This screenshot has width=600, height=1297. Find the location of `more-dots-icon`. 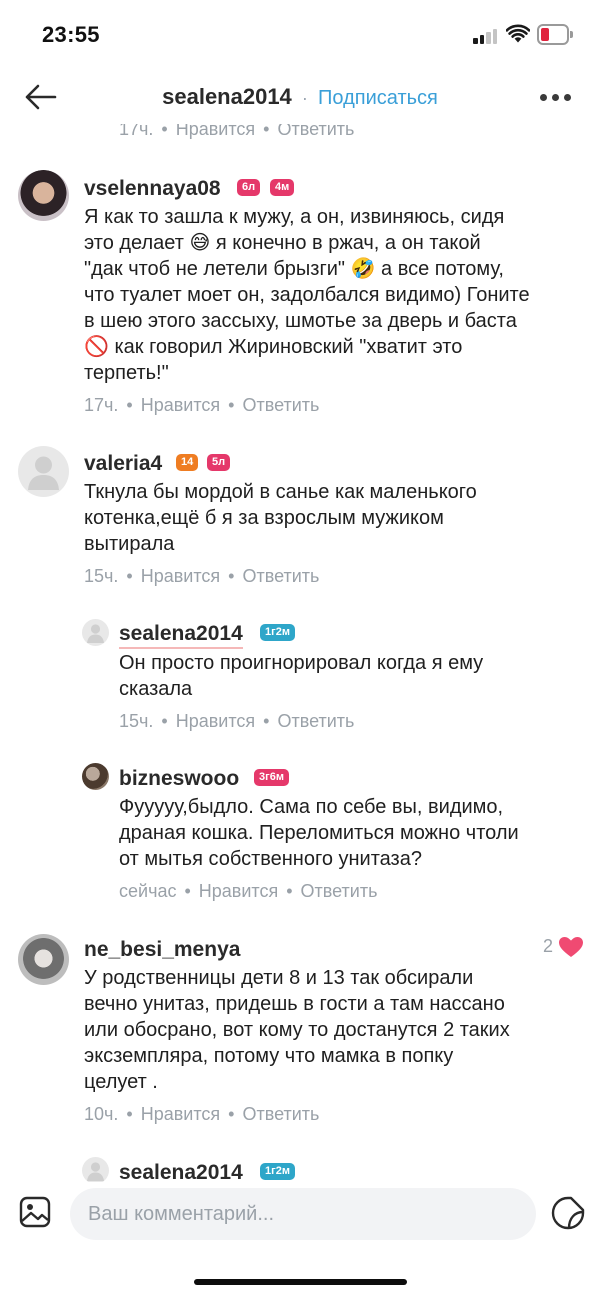

more-dots-icon is located at coordinates (556, 98).